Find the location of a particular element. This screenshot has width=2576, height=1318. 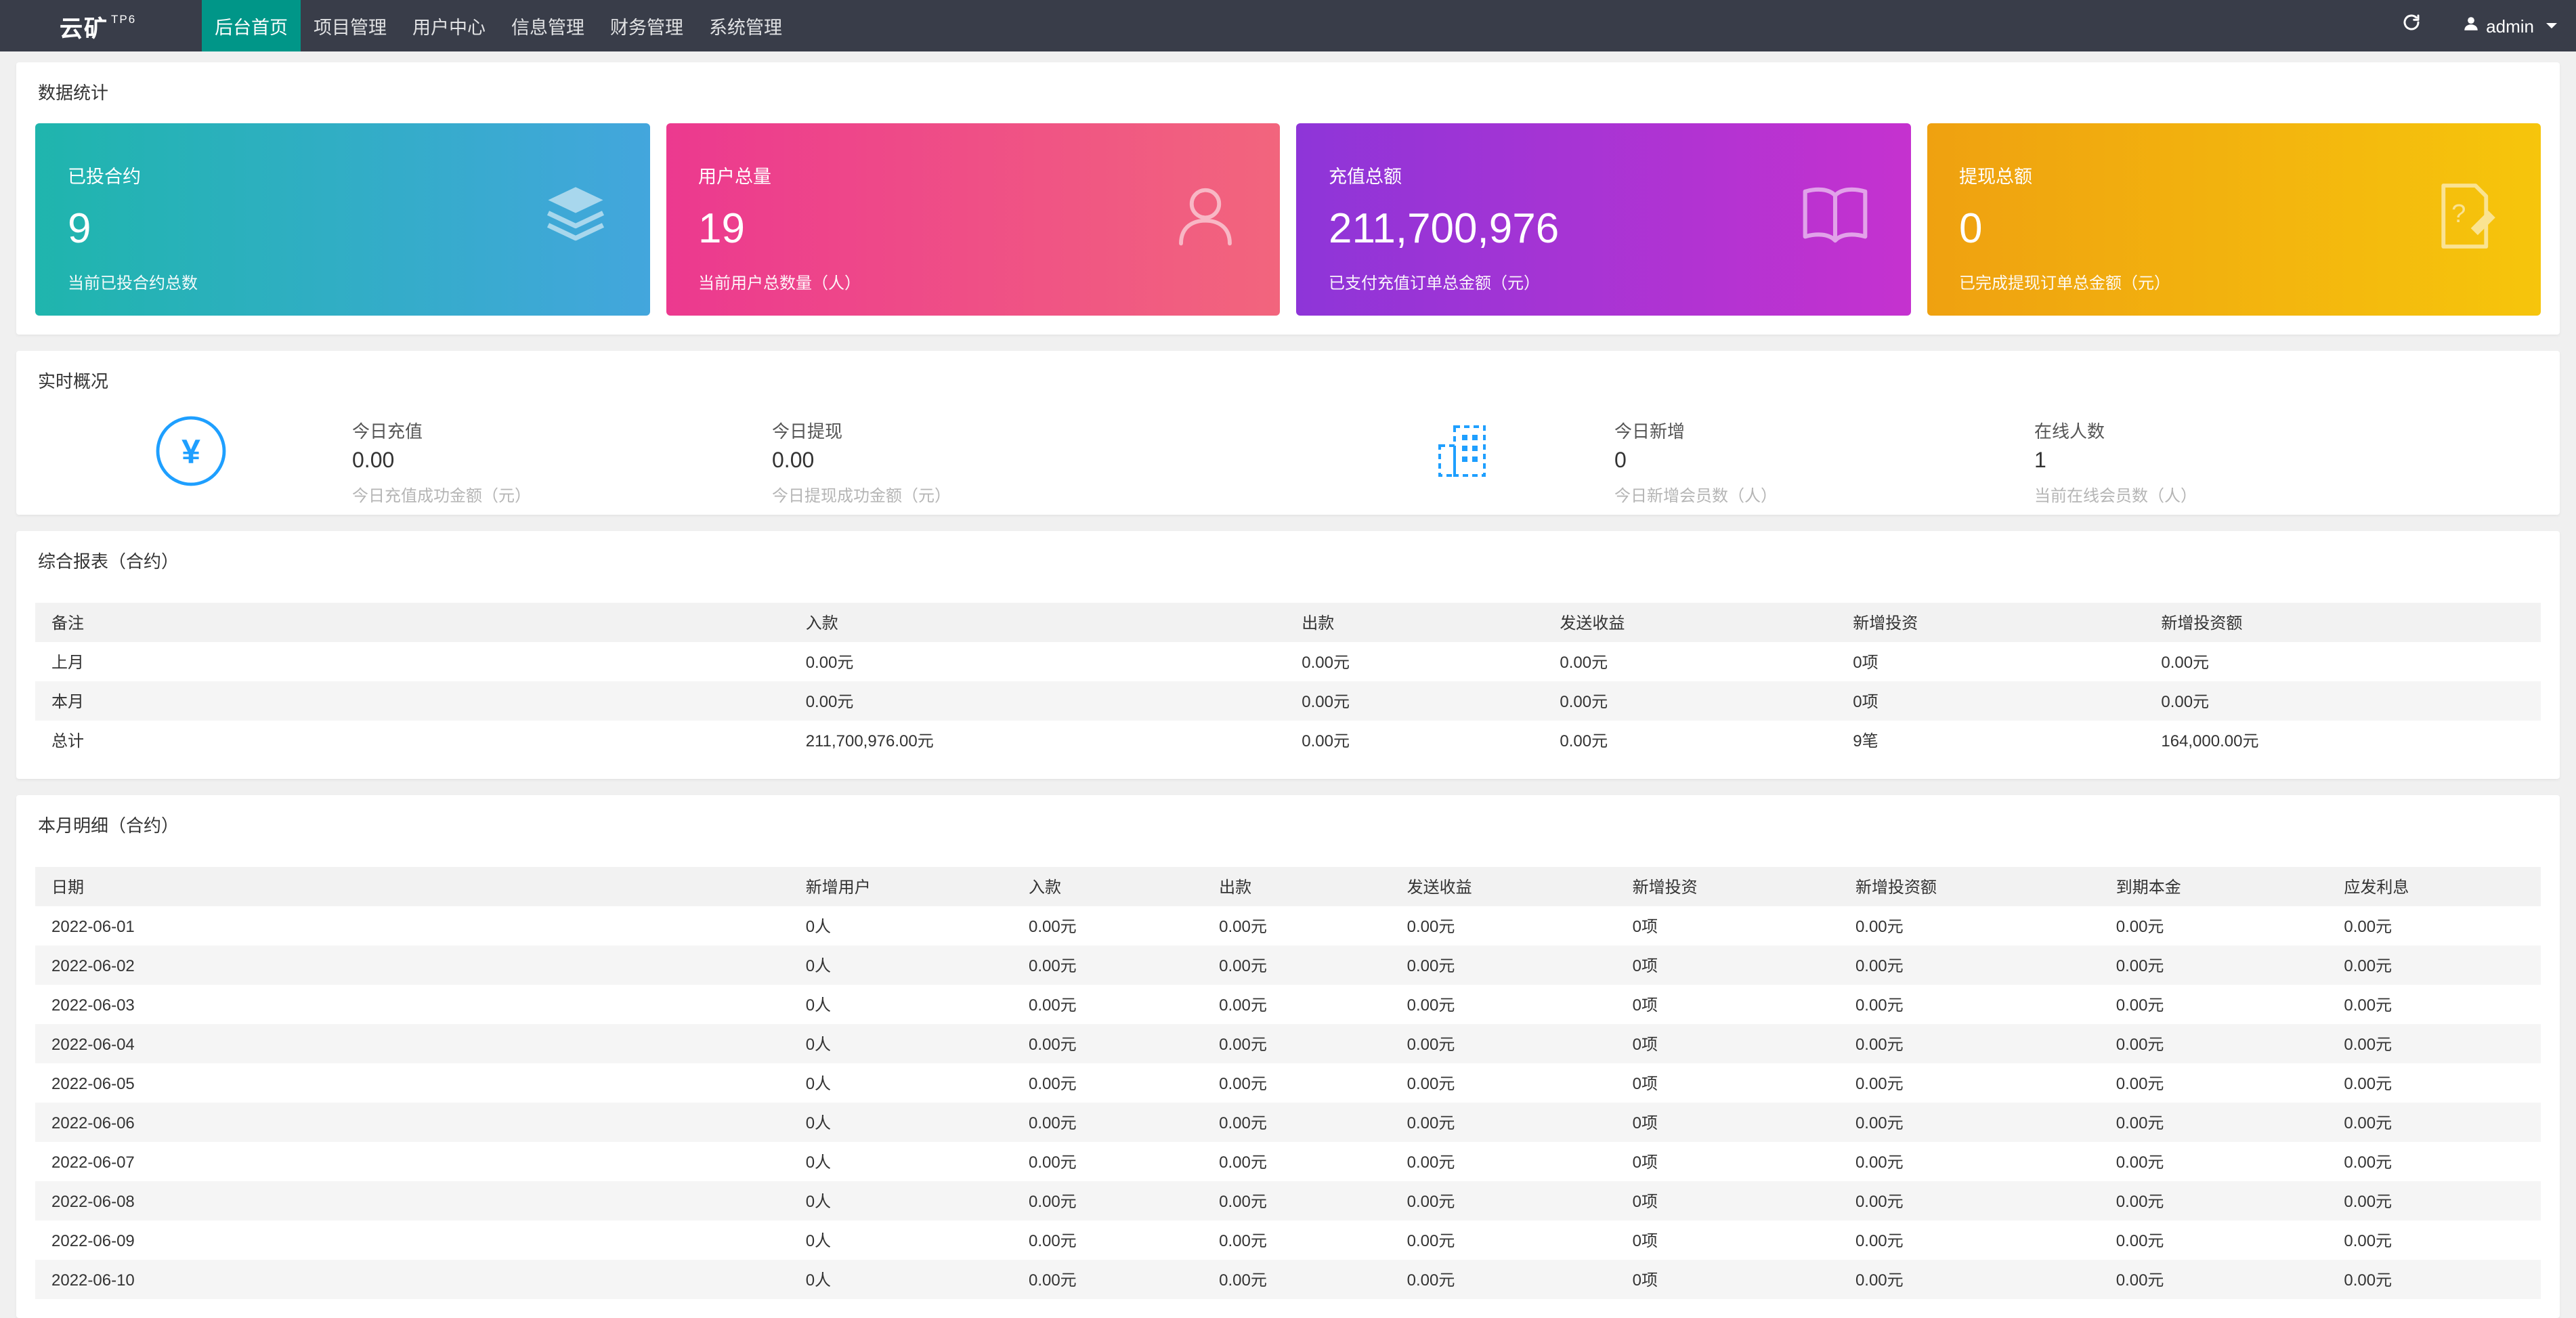

nav-item-信息管理: 信息管理 is located at coordinates (547, 25).